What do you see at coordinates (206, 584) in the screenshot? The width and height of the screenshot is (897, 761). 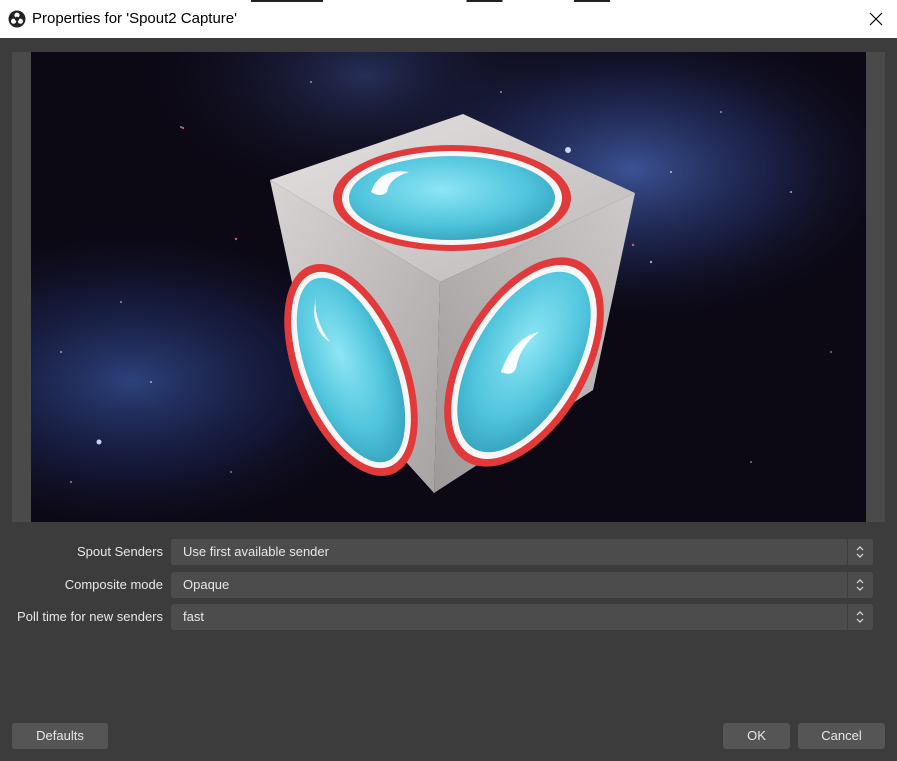 I see `composite-mode-value: Opaque` at bounding box center [206, 584].